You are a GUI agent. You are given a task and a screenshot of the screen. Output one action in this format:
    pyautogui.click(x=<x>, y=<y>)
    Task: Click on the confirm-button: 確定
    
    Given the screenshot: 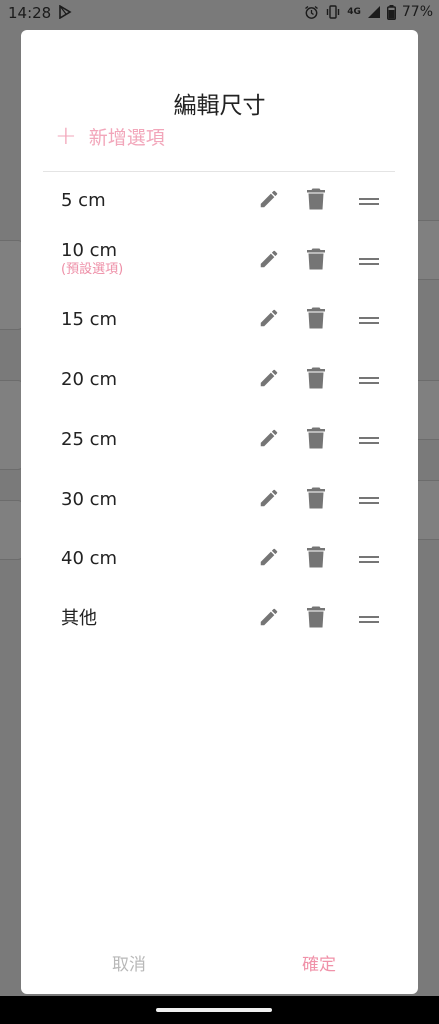 What is the action you would take?
    pyautogui.click(x=319, y=962)
    